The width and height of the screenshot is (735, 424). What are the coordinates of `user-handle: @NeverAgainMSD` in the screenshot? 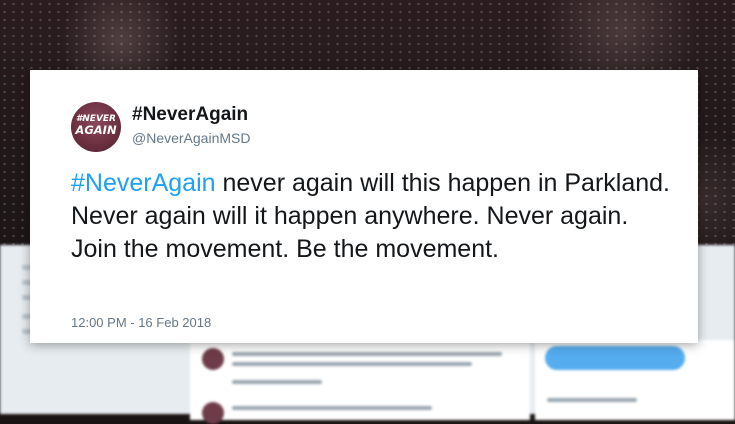 It's located at (191, 138).